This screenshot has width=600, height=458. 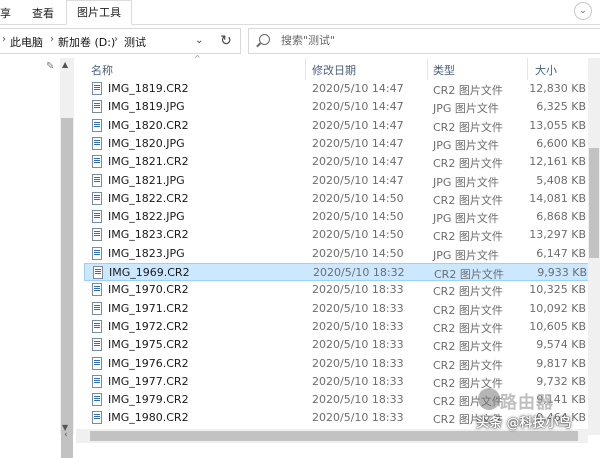 I want to click on file-size: 9,933 KB, so click(x=562, y=272).